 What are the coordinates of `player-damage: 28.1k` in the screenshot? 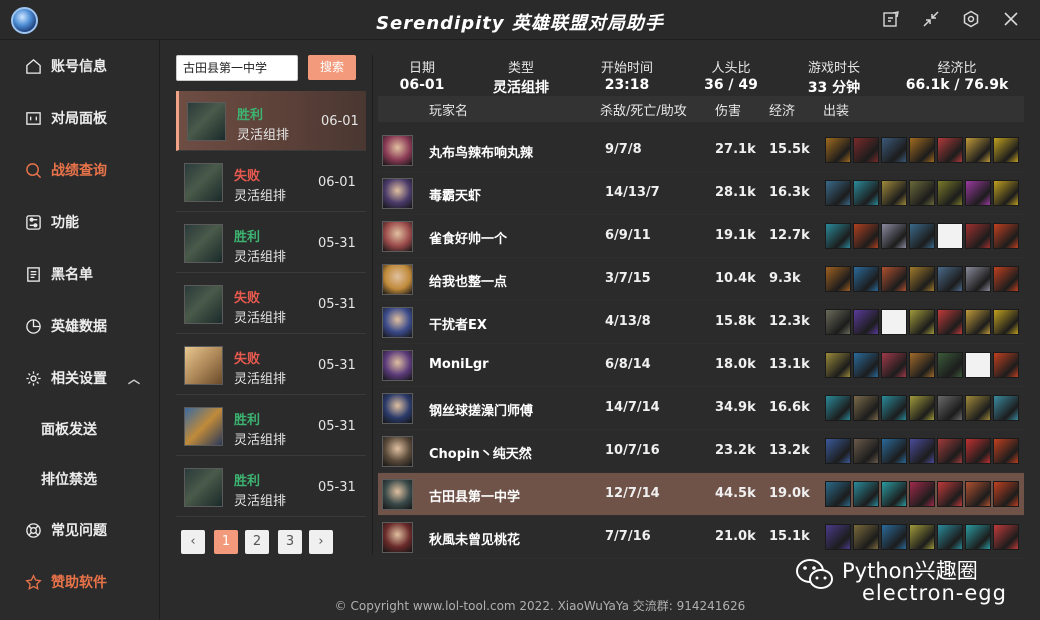 It's located at (735, 192).